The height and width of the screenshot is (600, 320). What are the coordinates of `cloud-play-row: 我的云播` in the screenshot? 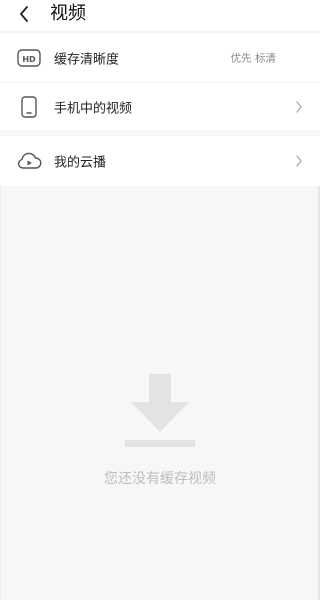 It's located at (160, 161).